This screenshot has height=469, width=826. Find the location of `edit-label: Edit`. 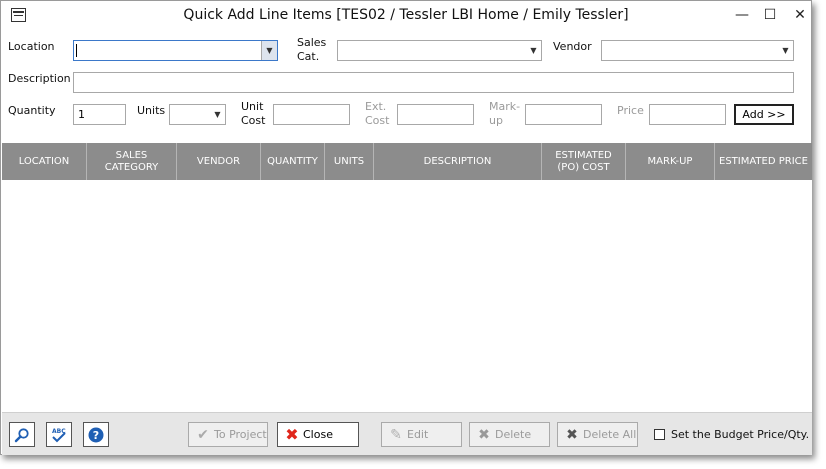

edit-label: Edit is located at coordinates (418, 434).